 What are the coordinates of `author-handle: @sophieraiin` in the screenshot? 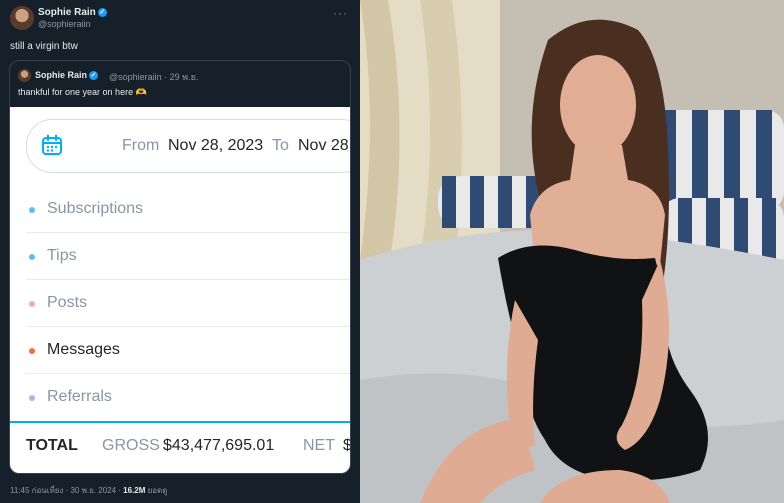 It's located at (64, 24).